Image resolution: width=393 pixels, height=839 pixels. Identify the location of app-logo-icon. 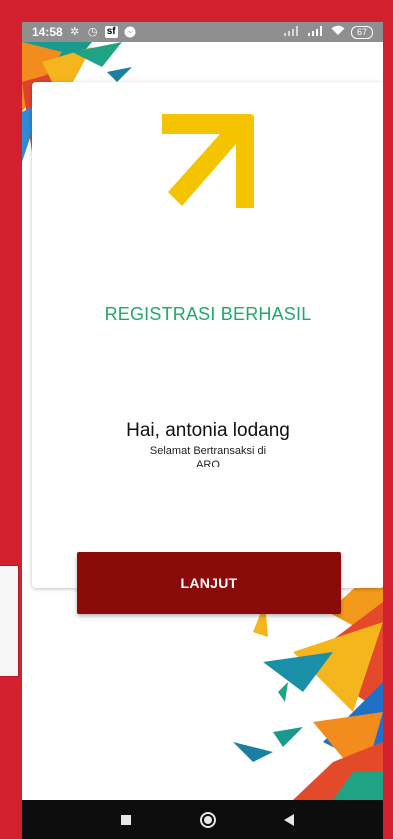
(208, 161).